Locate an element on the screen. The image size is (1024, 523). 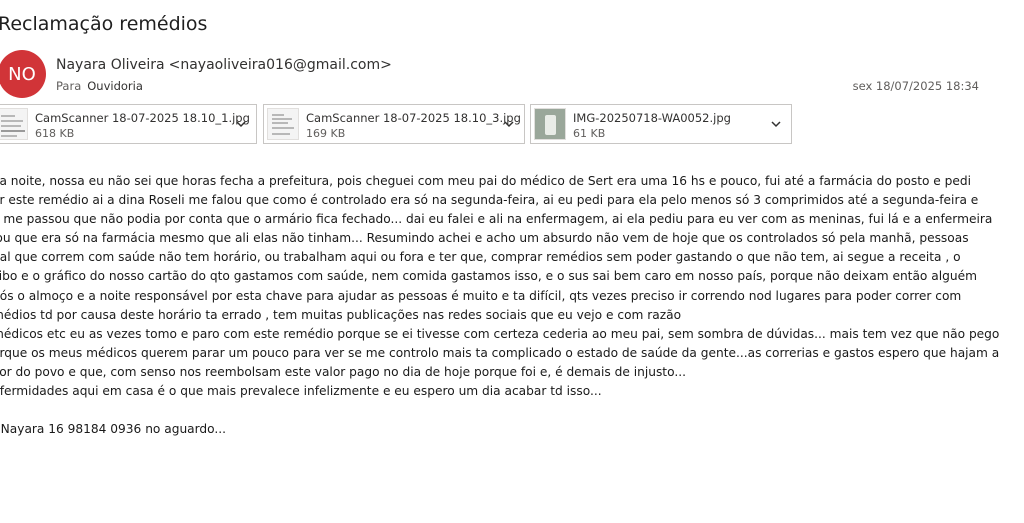
attachment-name: IMG-20250718-WA0052.jpg is located at coordinates (652, 118).